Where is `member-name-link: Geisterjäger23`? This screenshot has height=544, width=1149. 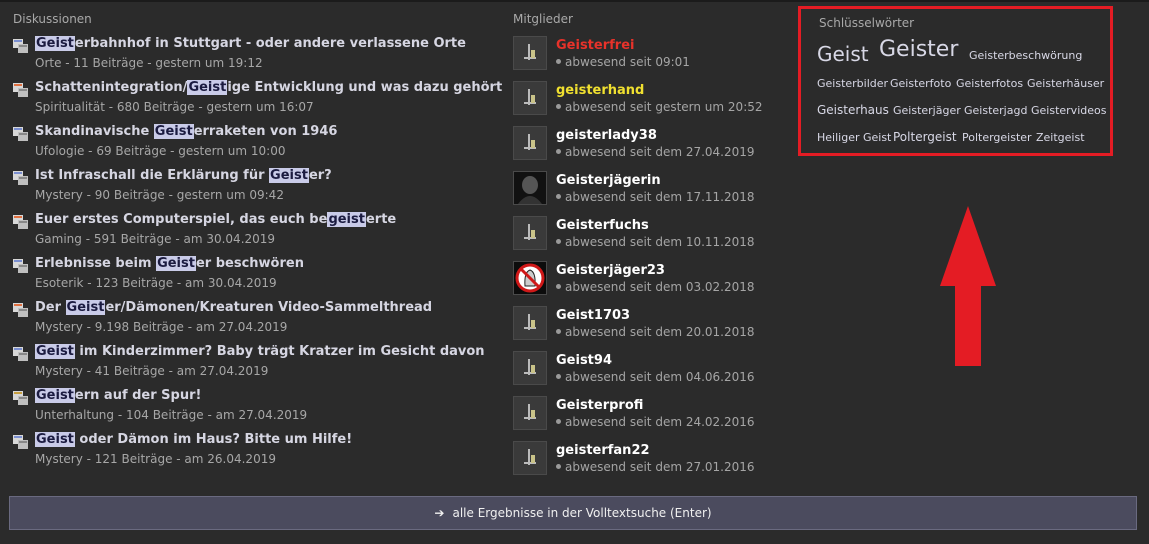
member-name-link: Geisterjäger23 is located at coordinates (610, 270).